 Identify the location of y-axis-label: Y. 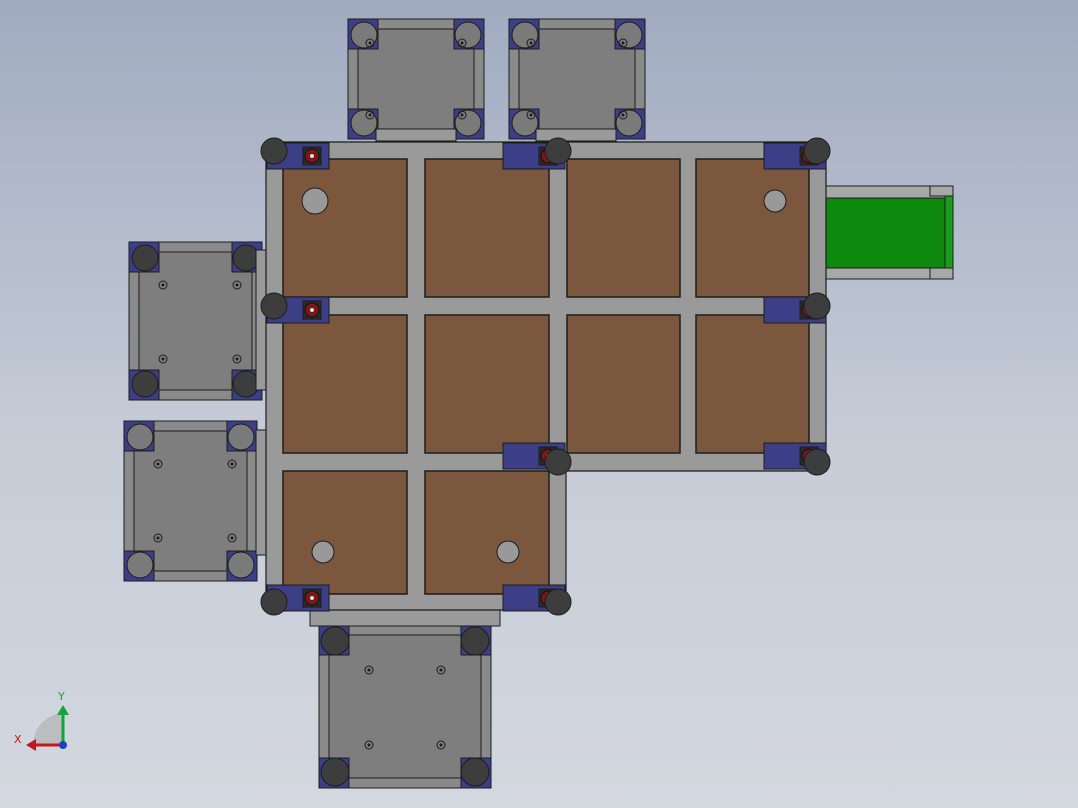
(61, 696).